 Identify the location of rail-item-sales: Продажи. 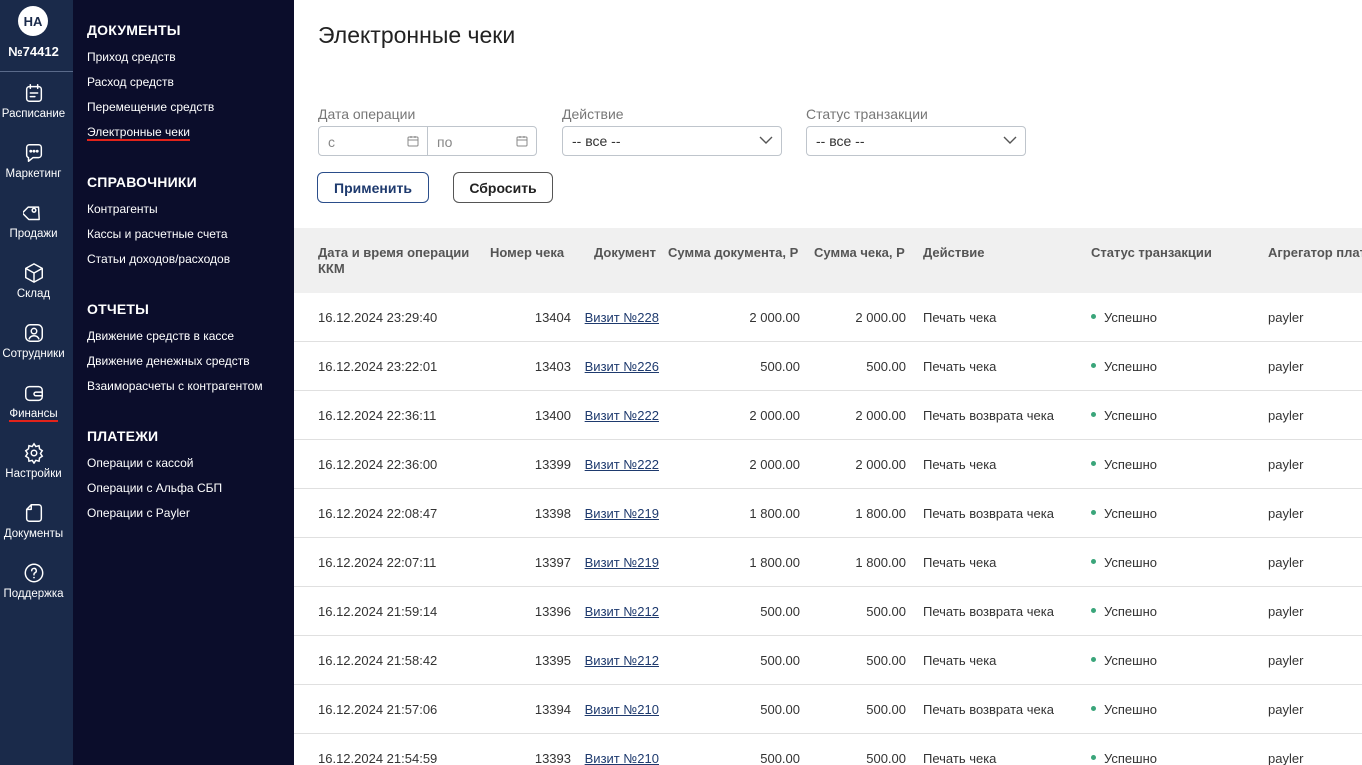
(33, 230).